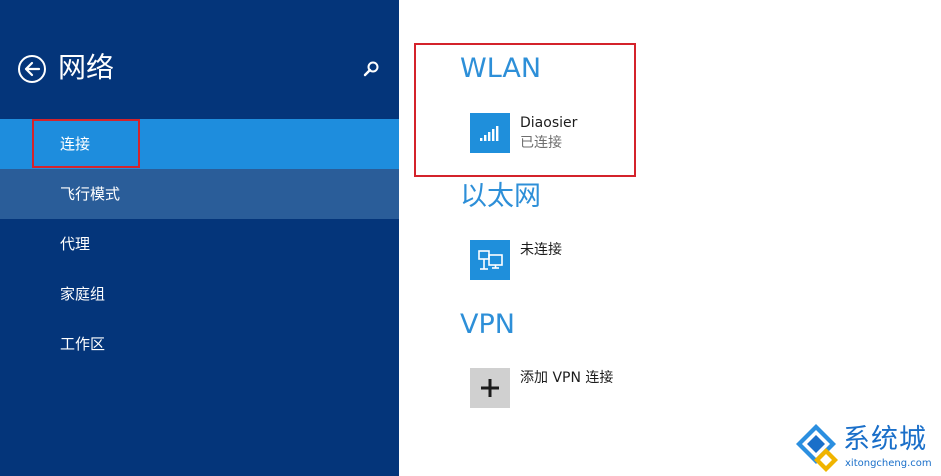  What do you see at coordinates (90, 194) in the screenshot?
I see `sidebar-item-label: 飞行模式` at bounding box center [90, 194].